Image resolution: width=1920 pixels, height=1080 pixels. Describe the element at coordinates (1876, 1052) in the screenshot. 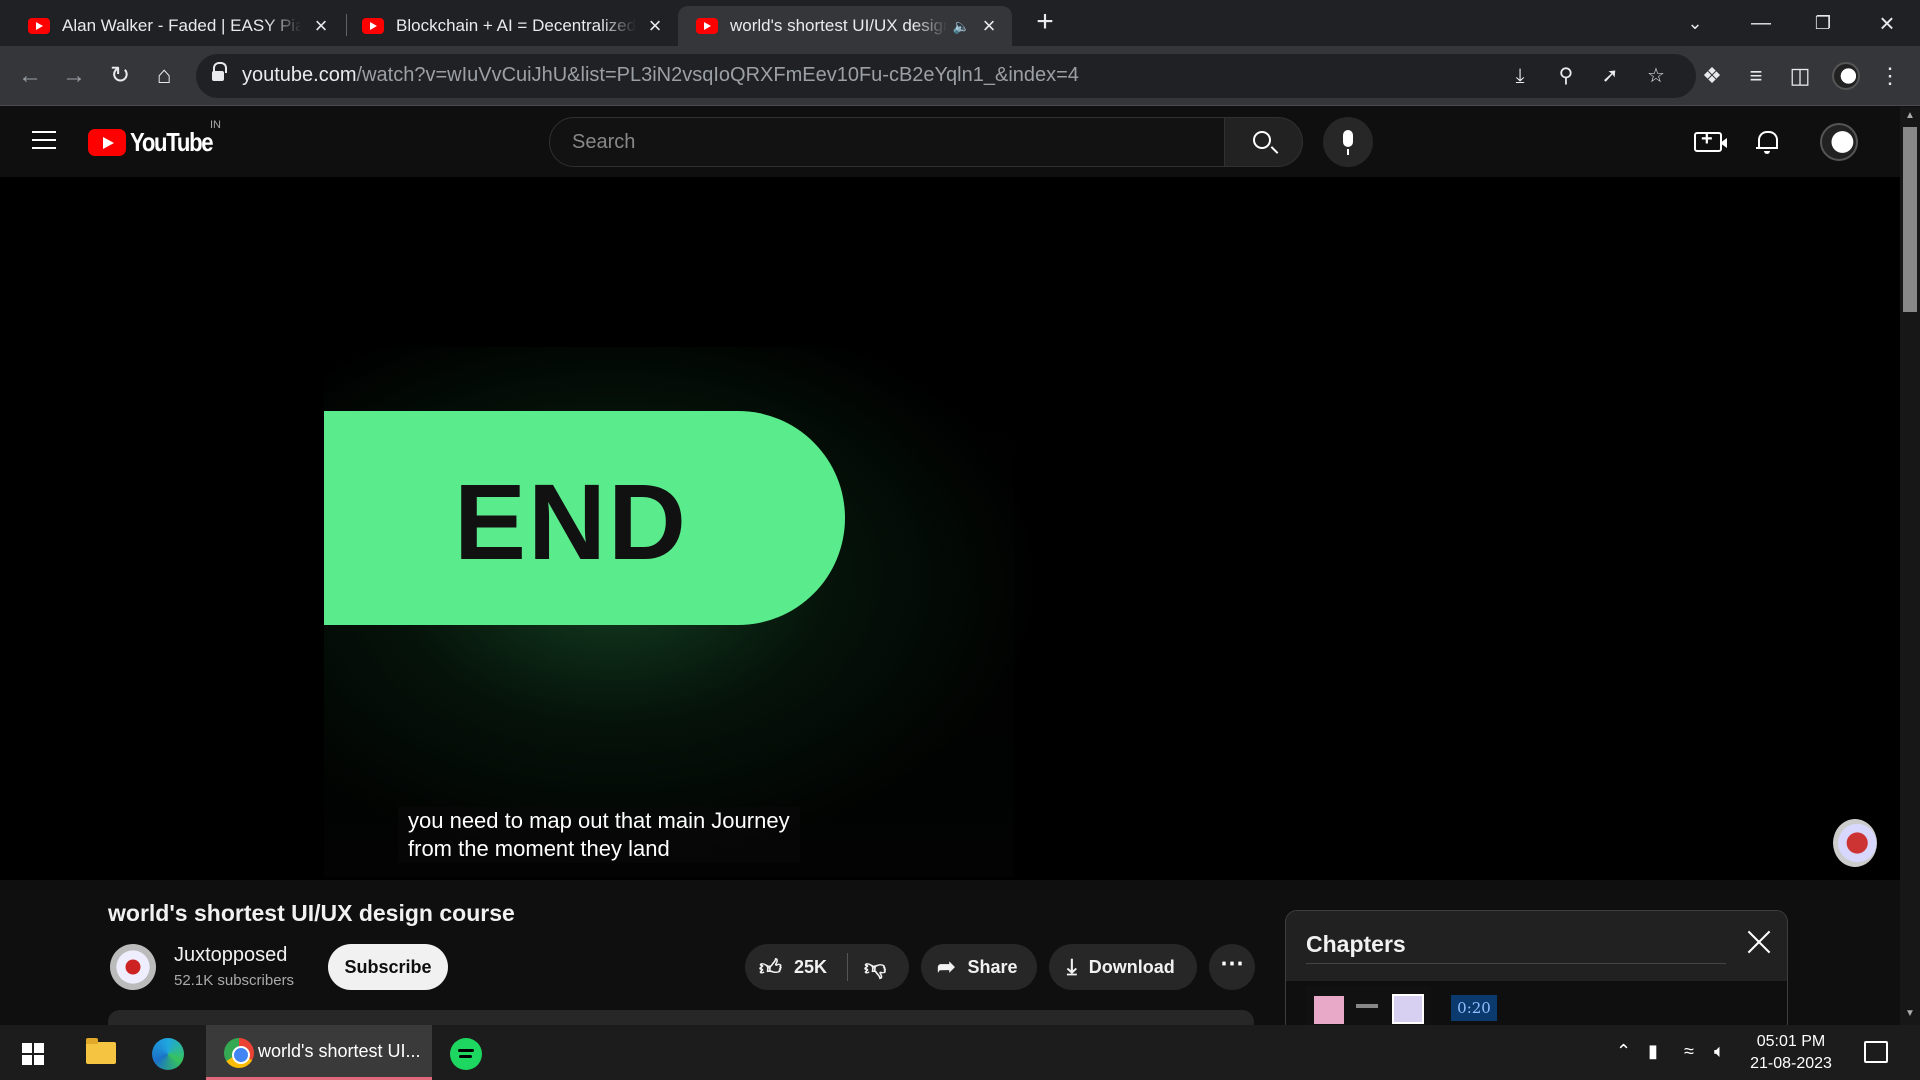

I see `notification-center-icon` at that location.